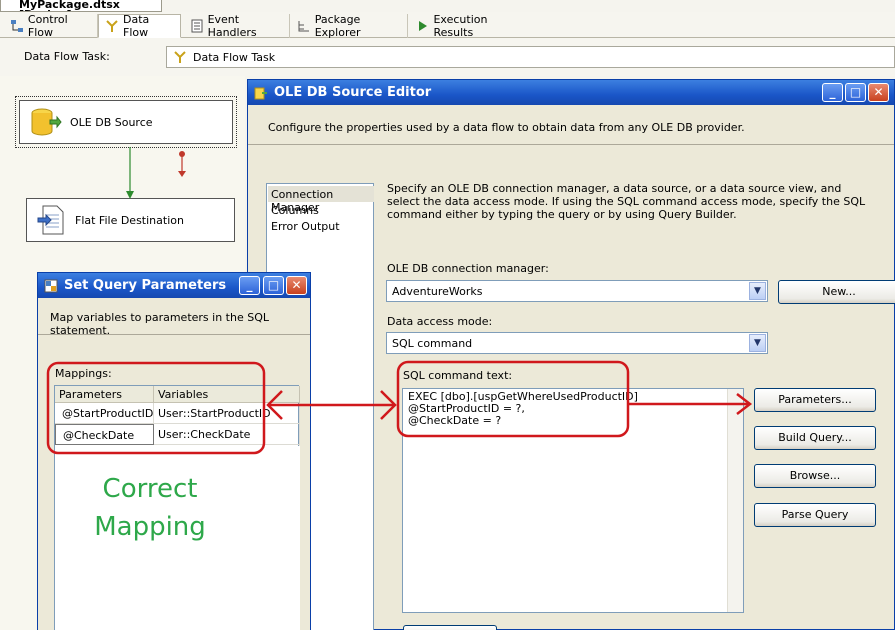 The image size is (895, 630). Describe the element at coordinates (150, 527) in the screenshot. I see `annotation-line-2: Mapping` at that location.